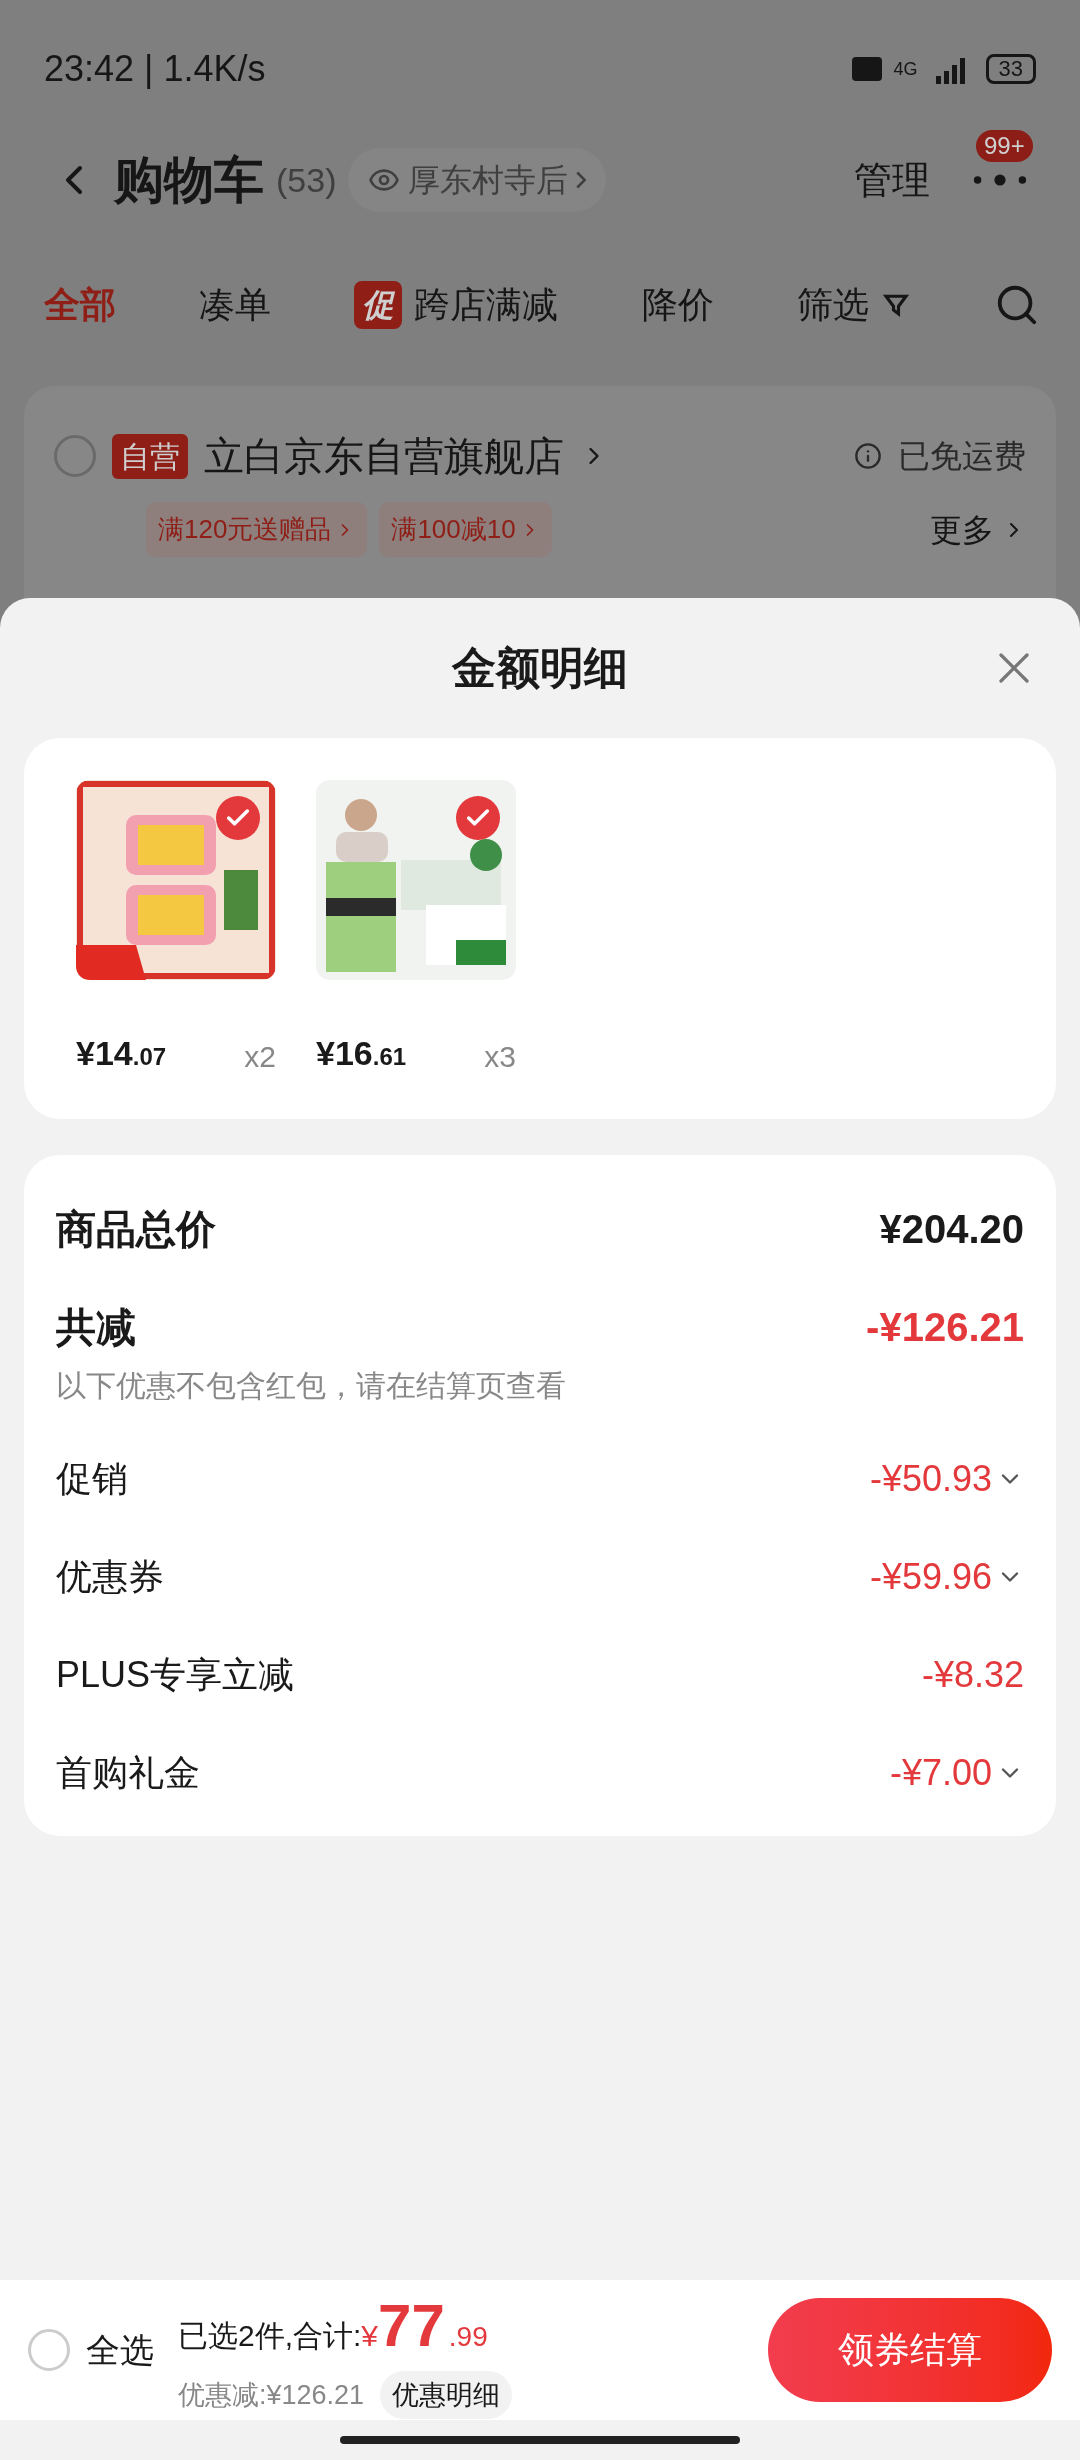 The width and height of the screenshot is (1080, 2460). I want to click on status-time: 23:42 | 1.4K/s, so click(155, 69).